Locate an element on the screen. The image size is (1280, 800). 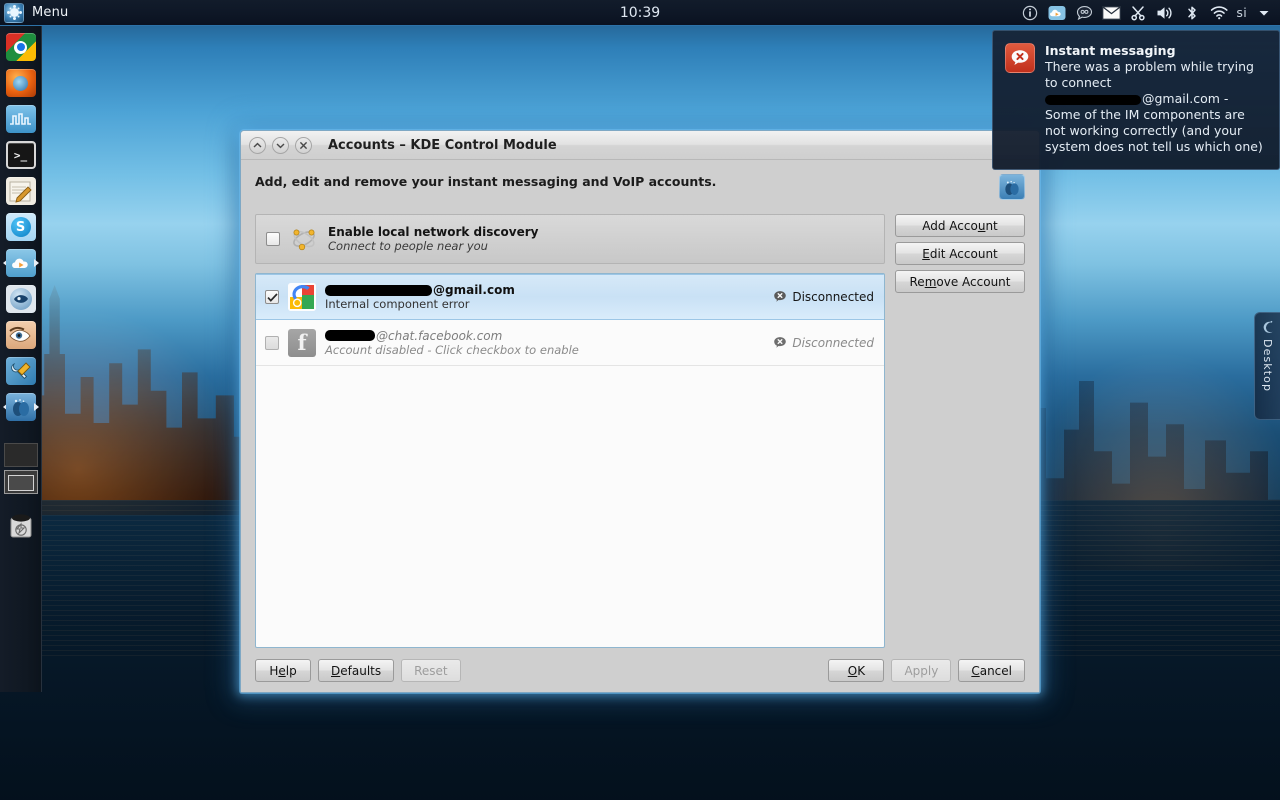
ok-button: OK is located at coordinates (856, 670).